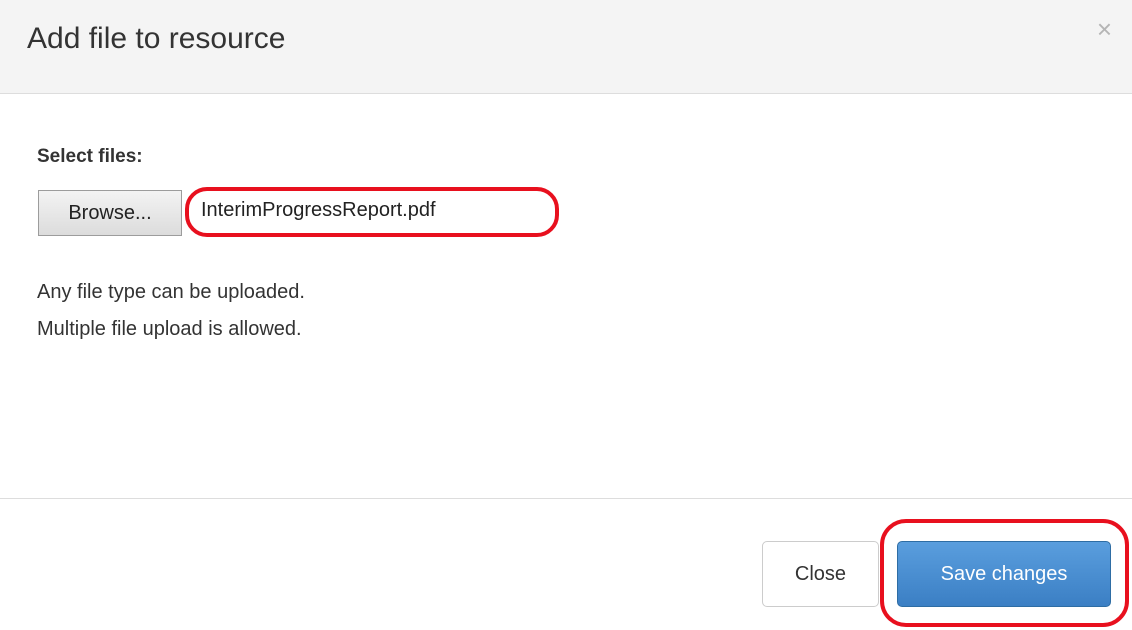 The height and width of the screenshot is (630, 1132). What do you see at coordinates (1004, 574) in the screenshot?
I see `save-changes-button: Save changes` at bounding box center [1004, 574].